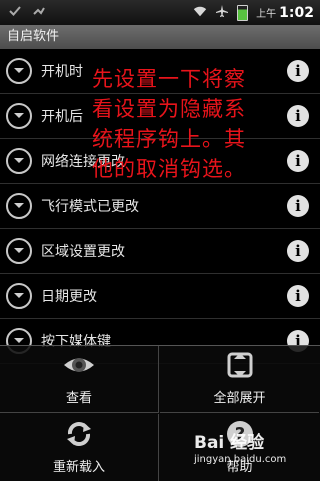  Describe the element at coordinates (239, 365) in the screenshot. I see `expand-icon` at that location.